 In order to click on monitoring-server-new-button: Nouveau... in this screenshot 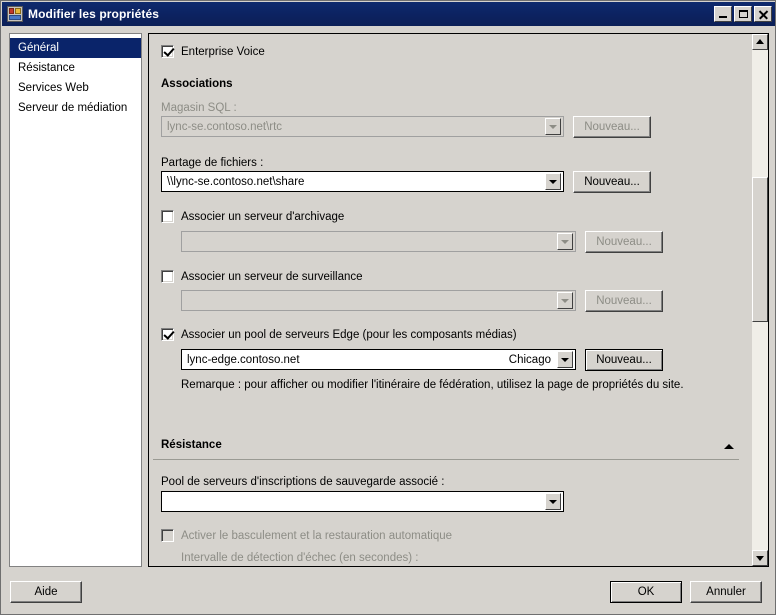, I will do `click(624, 301)`.